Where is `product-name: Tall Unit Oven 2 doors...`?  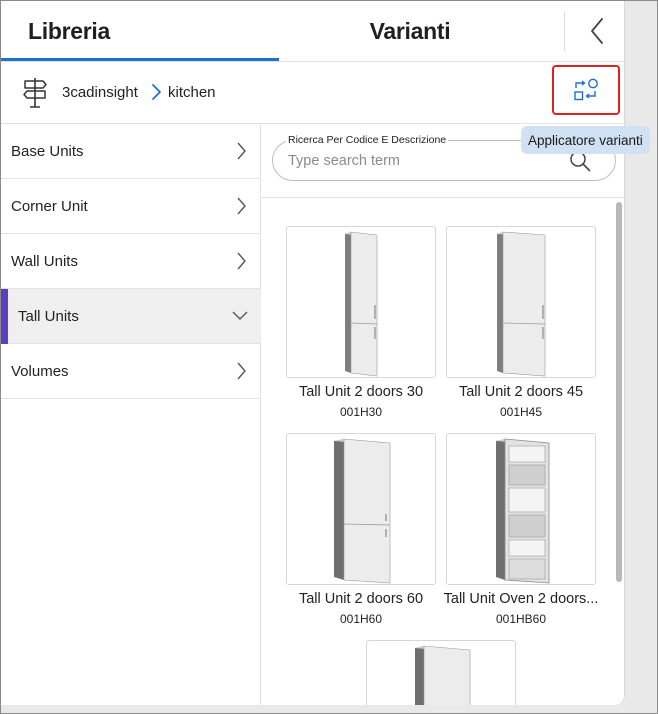
product-name: Tall Unit Oven 2 doors... is located at coordinates (521, 599).